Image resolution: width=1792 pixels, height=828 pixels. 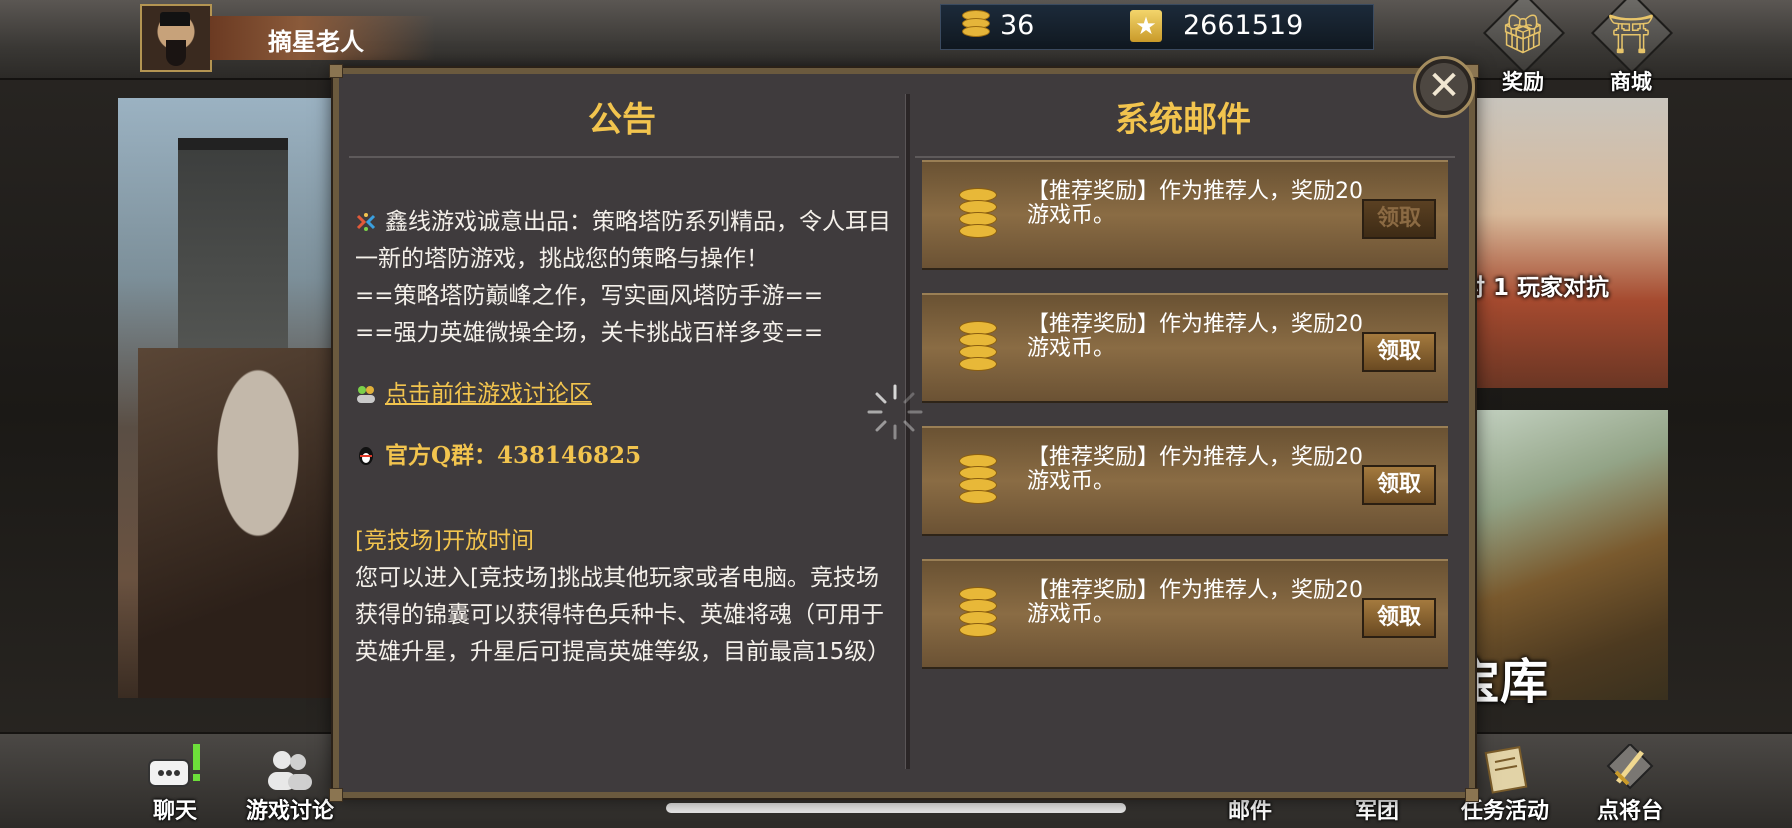 What do you see at coordinates (976, 25) in the screenshot?
I see `gold-coin-icon` at bounding box center [976, 25].